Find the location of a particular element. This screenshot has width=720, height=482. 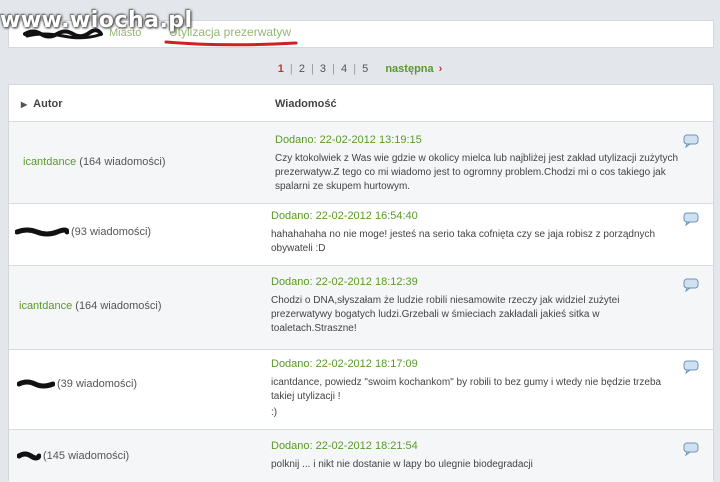

post-author: (39 wiadomości) is located at coordinates (77, 384).